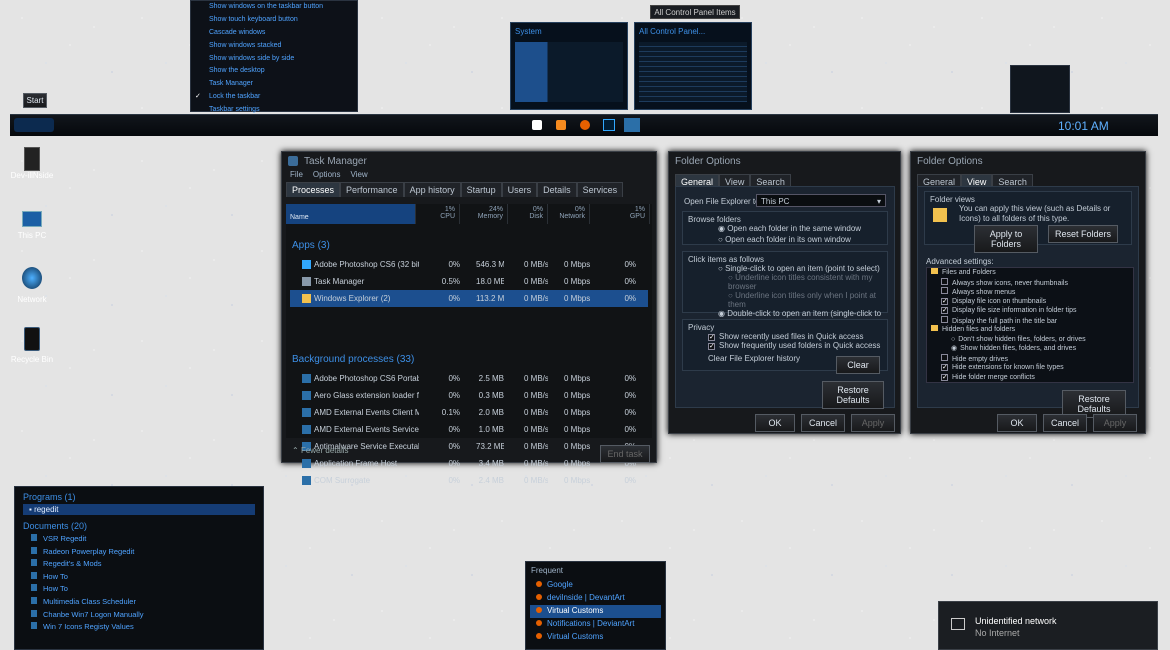 The image size is (1170, 650). Describe the element at coordinates (313, 189) in the screenshot. I see `tab-processes: Processes` at that location.